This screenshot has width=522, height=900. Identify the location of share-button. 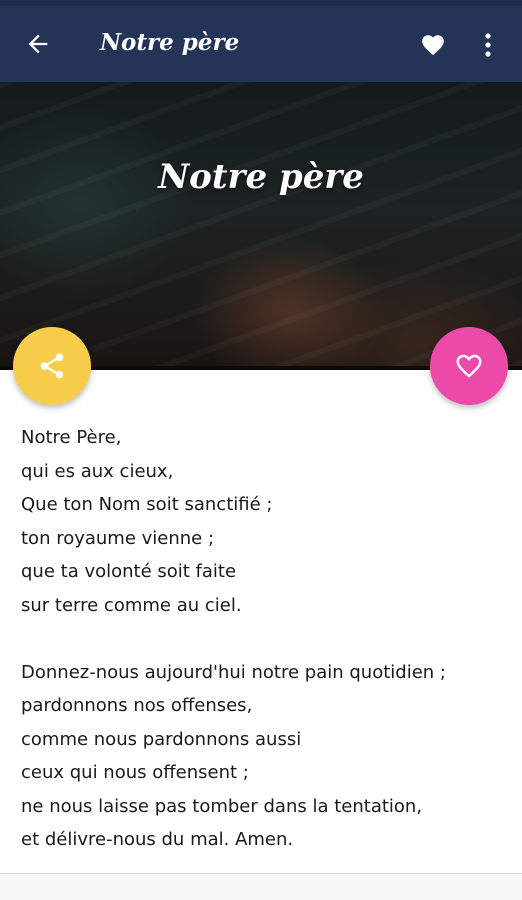
(52, 366).